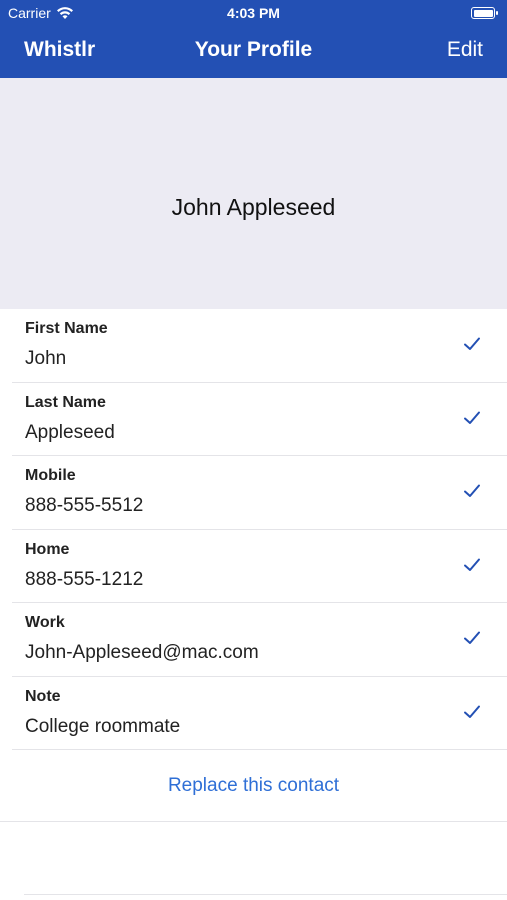 Image resolution: width=507 pixels, height=900 pixels. I want to click on status-bar: Carrier 4:03 PM, so click(253, 13).